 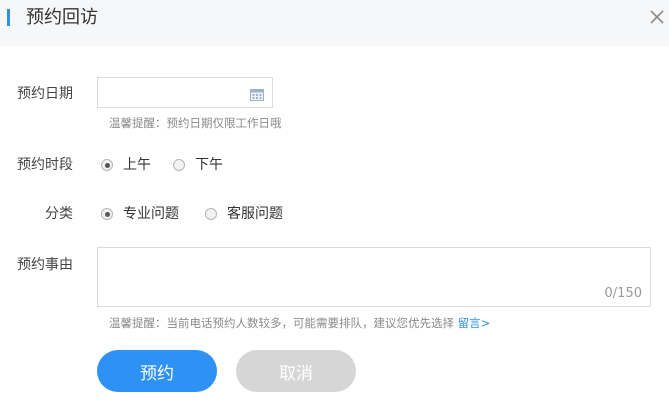 I want to click on radio-professional-label: 专业问题, so click(x=151, y=214).